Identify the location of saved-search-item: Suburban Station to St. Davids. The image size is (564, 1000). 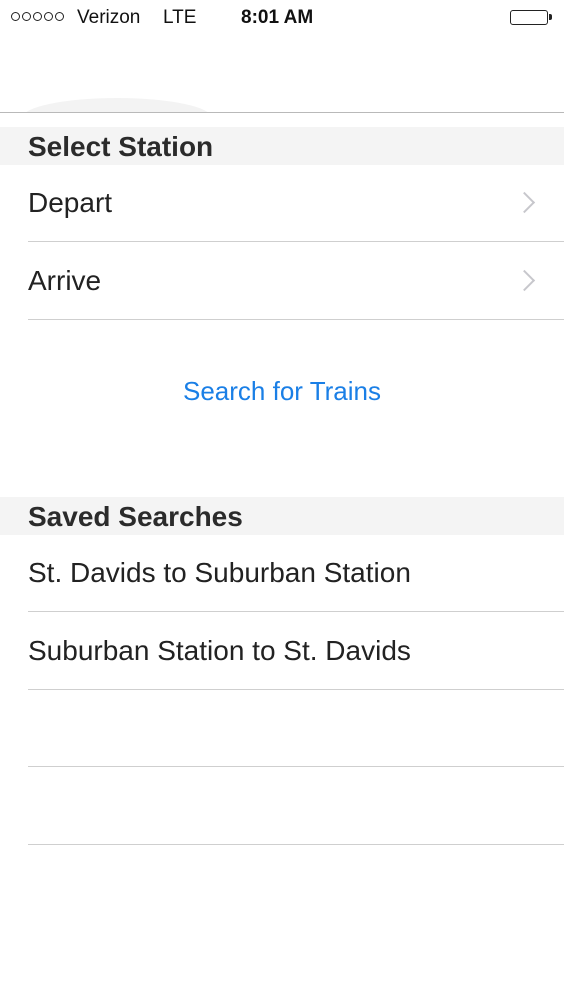
(296, 651).